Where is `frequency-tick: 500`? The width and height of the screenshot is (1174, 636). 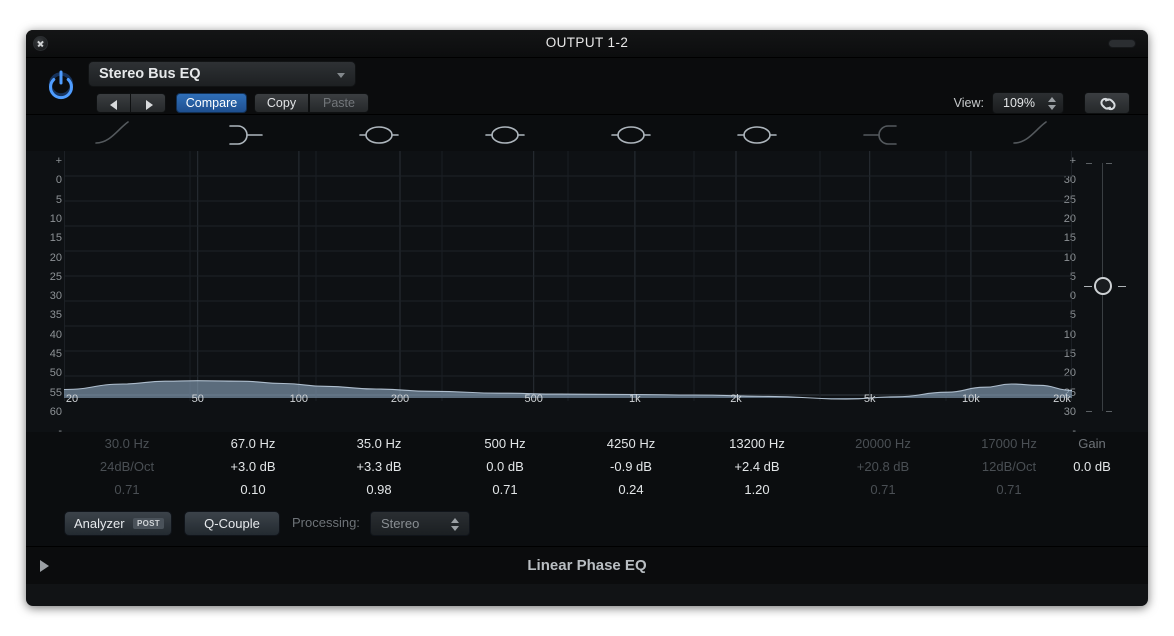 frequency-tick: 500 is located at coordinates (533, 399).